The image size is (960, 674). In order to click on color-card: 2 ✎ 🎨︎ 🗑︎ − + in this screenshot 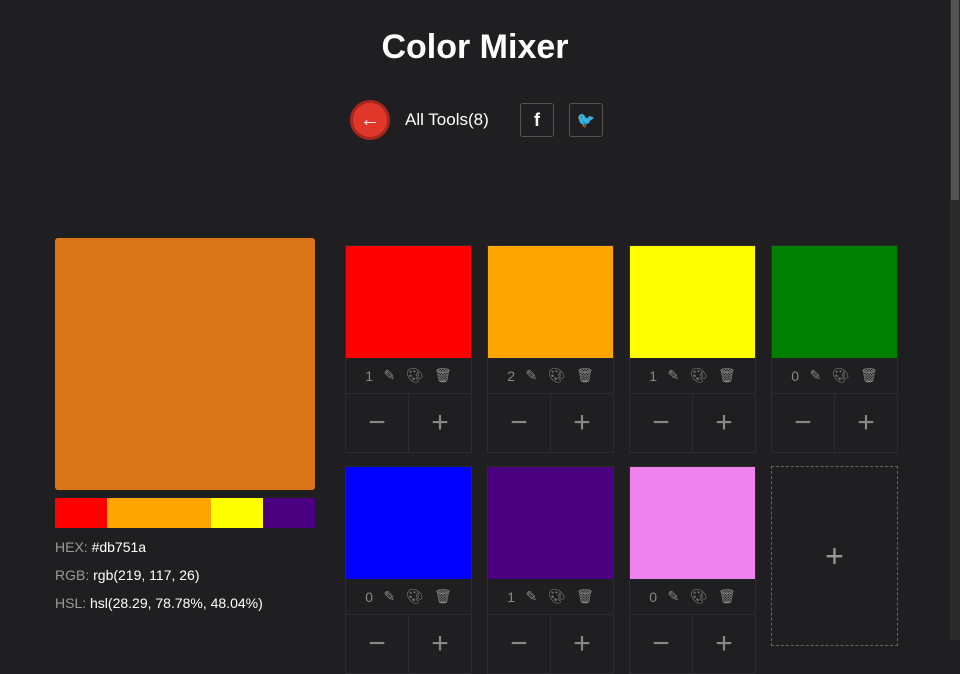, I will do `click(550, 349)`.